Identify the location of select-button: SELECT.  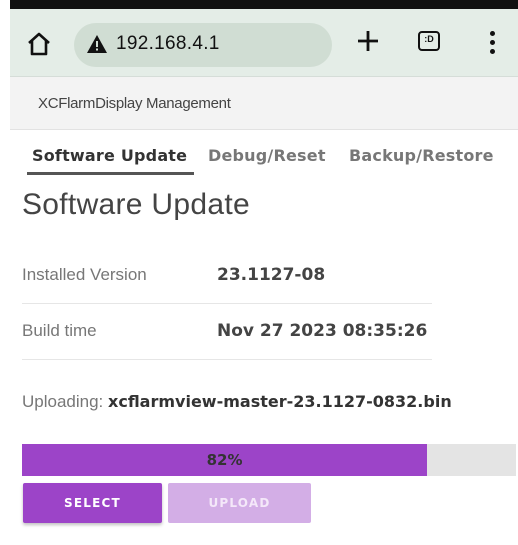
(92, 503).